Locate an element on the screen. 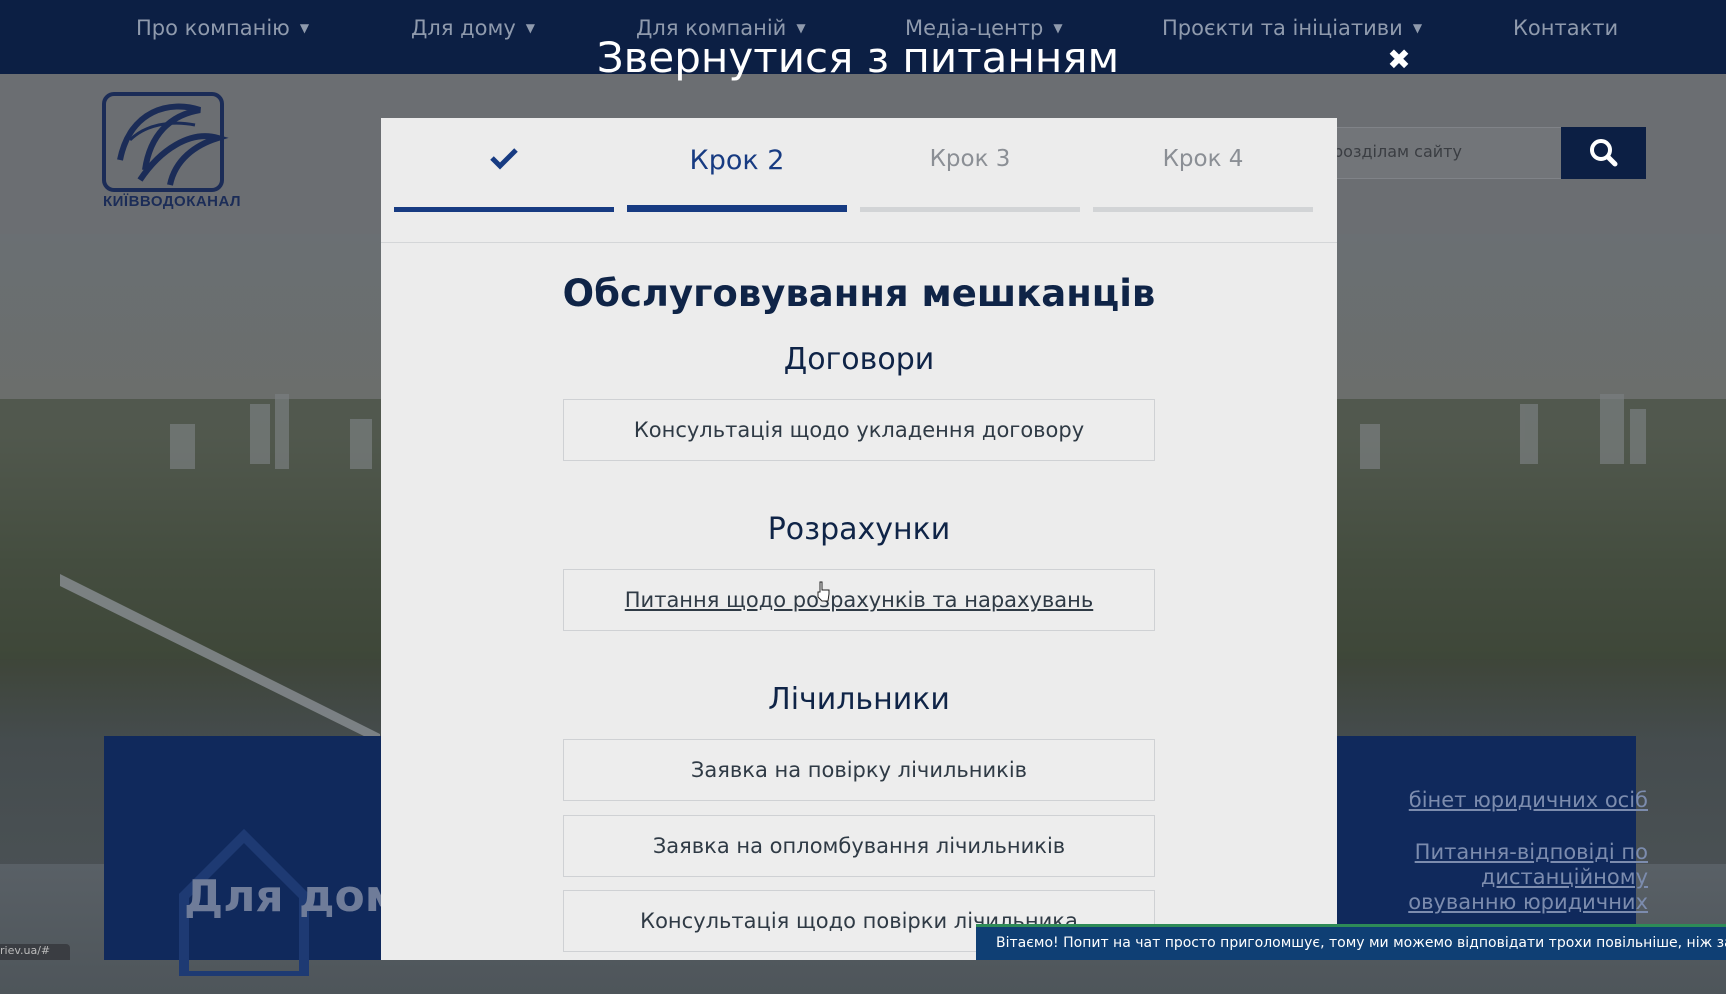 This screenshot has height=994, width=1726. divider is located at coordinates (859, 242).